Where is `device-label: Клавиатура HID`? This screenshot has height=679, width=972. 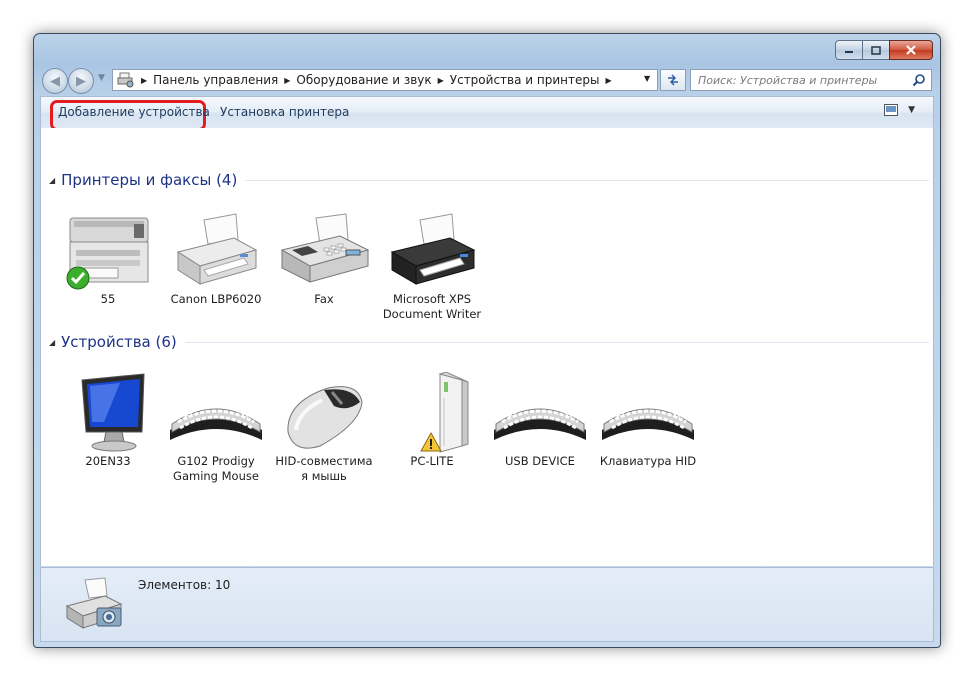
device-label: Клавиатура HID is located at coordinates (648, 461).